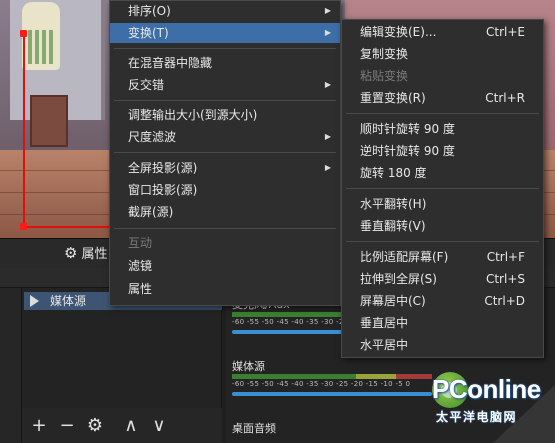  Describe the element at coordinates (332, 394) in the screenshot. I see `volume-slider` at that location.